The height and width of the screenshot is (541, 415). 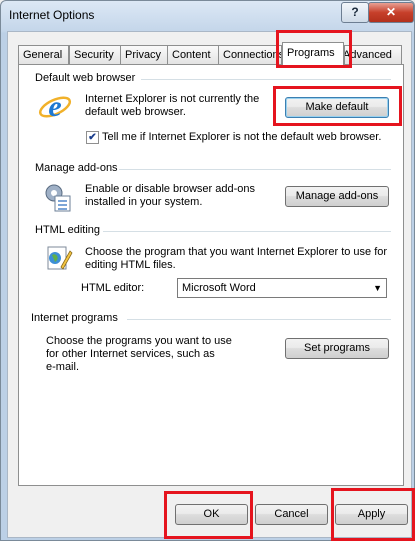 I want to click on default-browser-heading: Default web browser, so click(x=85, y=78).